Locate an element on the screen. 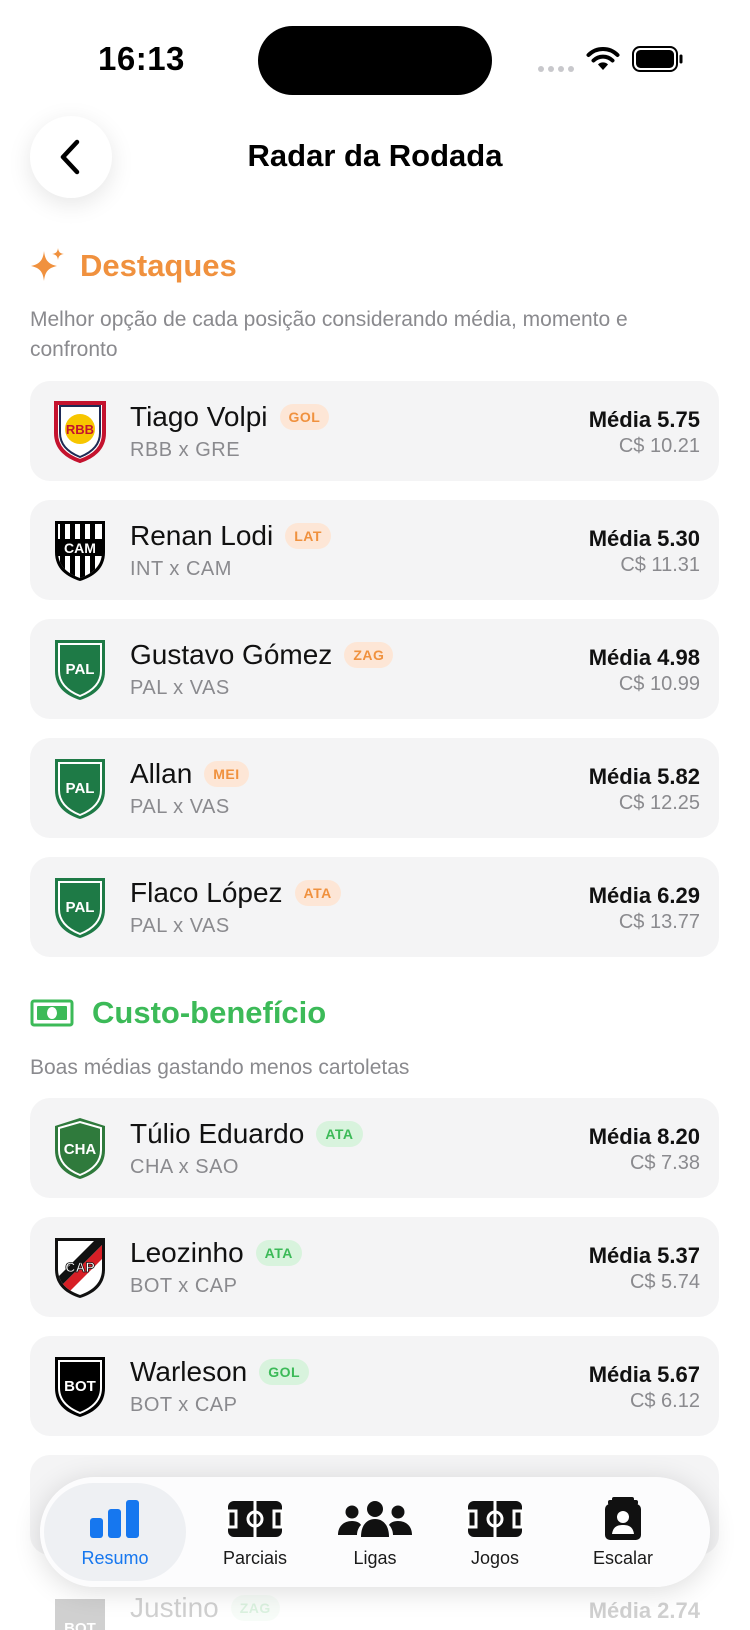  position-badge: LAT is located at coordinates (308, 536).